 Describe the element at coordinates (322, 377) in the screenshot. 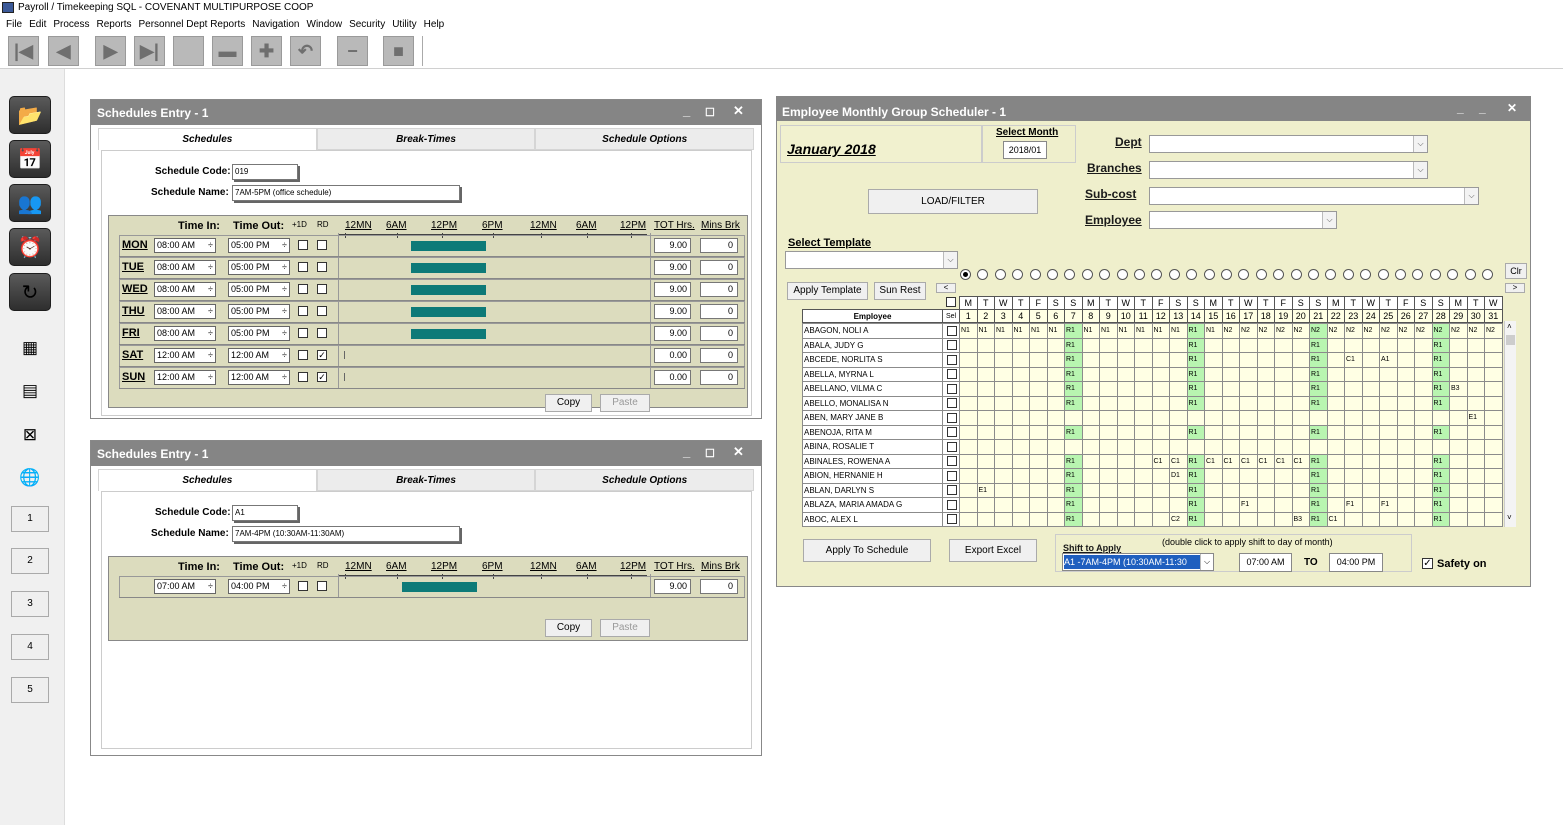

I see `rd-checkbox: ✓` at that location.